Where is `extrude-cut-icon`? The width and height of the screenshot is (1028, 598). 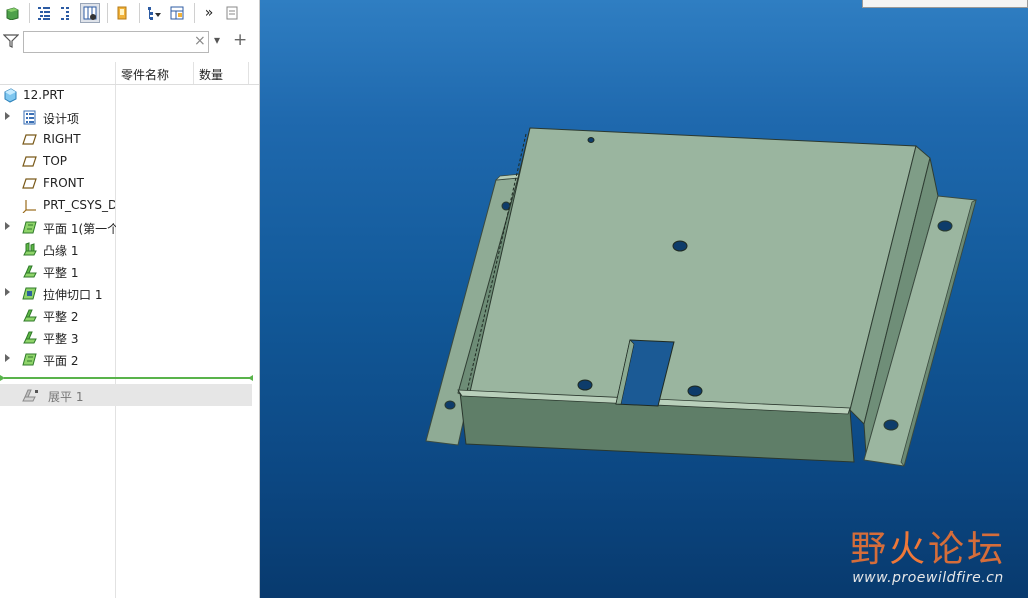
extrude-cut-icon is located at coordinates (29, 293).